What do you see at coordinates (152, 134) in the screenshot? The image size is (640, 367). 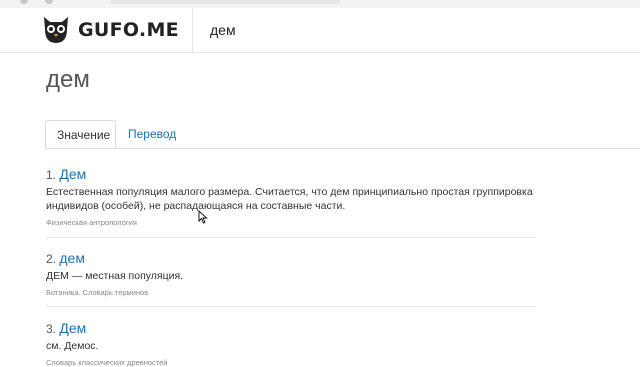 I see `tab-translation: Перевод` at bounding box center [152, 134].